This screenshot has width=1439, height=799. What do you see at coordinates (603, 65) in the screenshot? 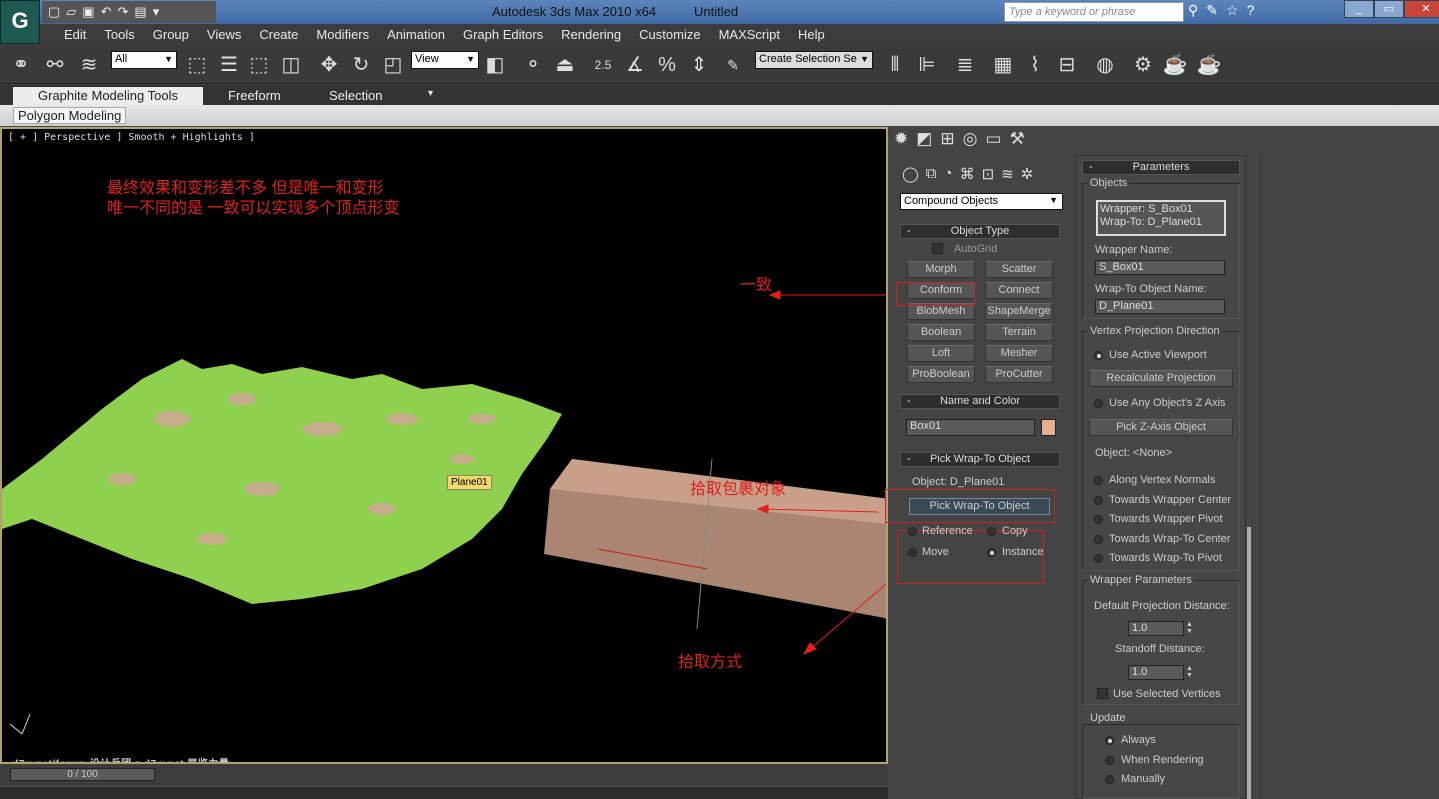
I see `snaps-toggle-icon: 2.5` at bounding box center [603, 65].